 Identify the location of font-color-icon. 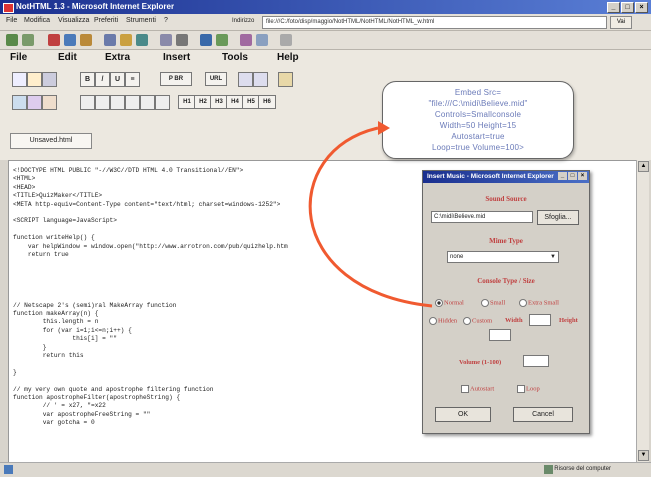
(245, 79).